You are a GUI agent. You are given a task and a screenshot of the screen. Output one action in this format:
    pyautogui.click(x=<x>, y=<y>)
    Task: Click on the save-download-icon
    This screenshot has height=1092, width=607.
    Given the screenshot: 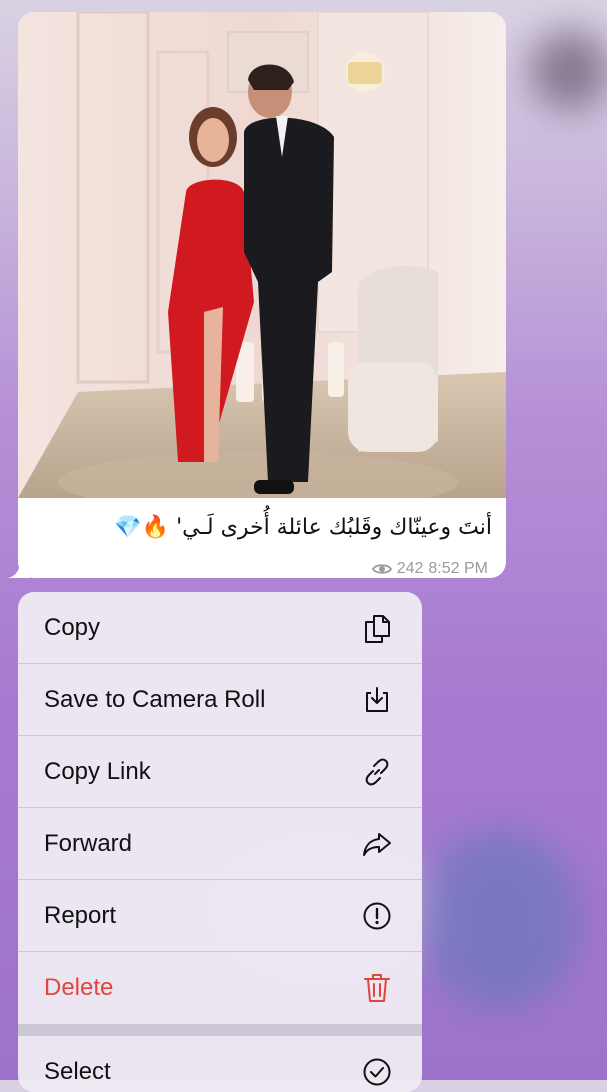 What is the action you would take?
    pyautogui.click(x=377, y=700)
    